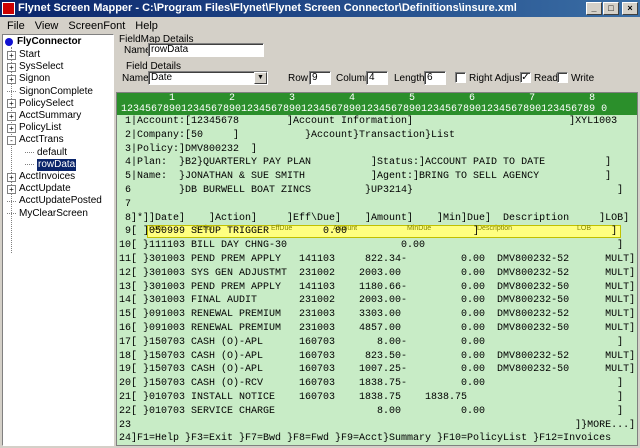  Describe the element at coordinates (52, 152) in the screenshot. I see `tree-item-label: default` at that location.